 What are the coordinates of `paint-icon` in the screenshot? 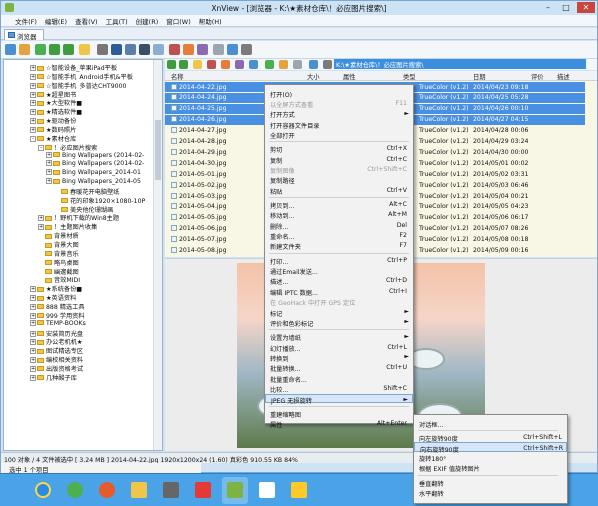 It's located at (203, 490).